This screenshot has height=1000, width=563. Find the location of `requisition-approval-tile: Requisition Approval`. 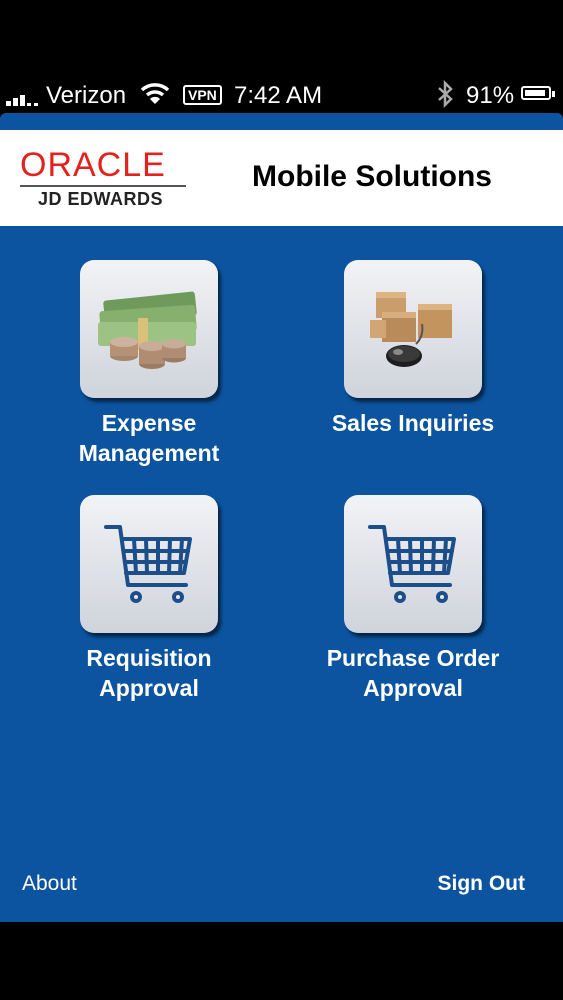

requisition-approval-tile: Requisition Approval is located at coordinates (150, 598).